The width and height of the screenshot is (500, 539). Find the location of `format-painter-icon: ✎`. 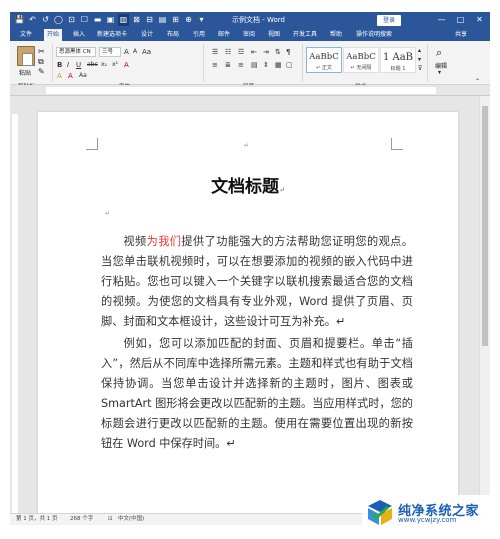

format-painter-icon: ✎ is located at coordinates (41, 71).